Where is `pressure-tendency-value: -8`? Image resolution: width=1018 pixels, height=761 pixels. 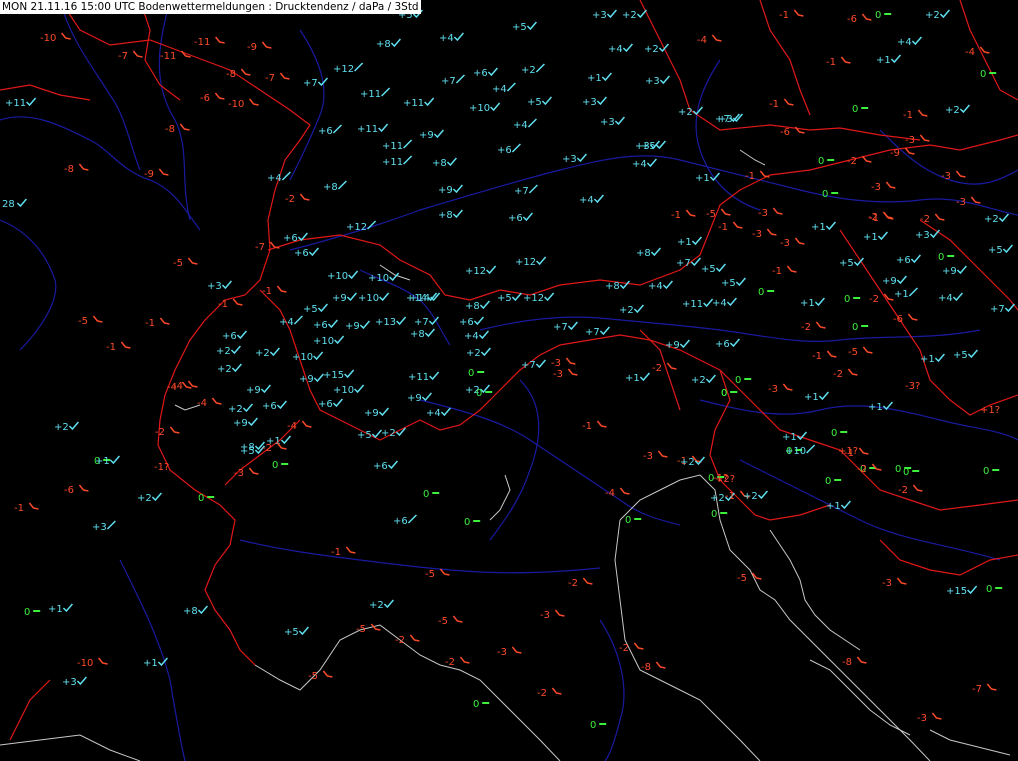
pressure-tendency-value: -8 is located at coordinates (231, 74).